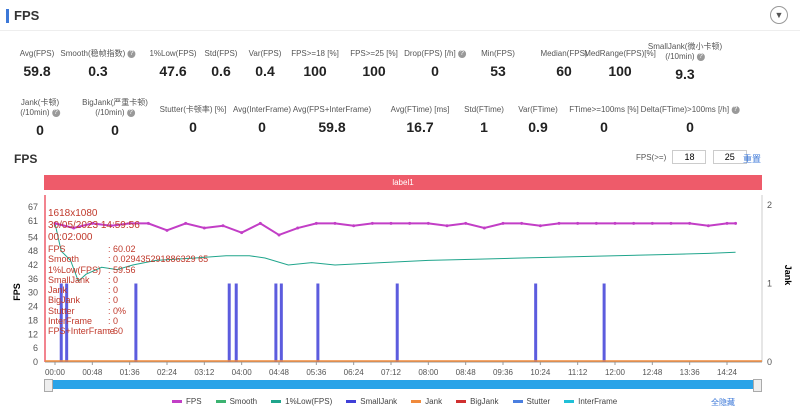 This screenshot has width=800, height=409. I want to click on slider-right-handle, so click(757, 385).